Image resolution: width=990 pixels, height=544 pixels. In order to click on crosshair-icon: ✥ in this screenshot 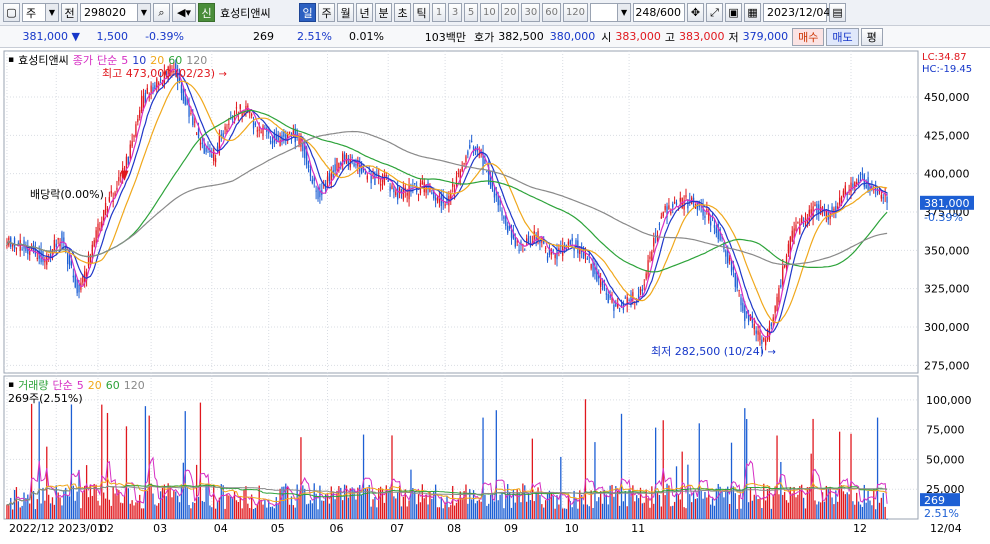, I will do `click(696, 12)`.